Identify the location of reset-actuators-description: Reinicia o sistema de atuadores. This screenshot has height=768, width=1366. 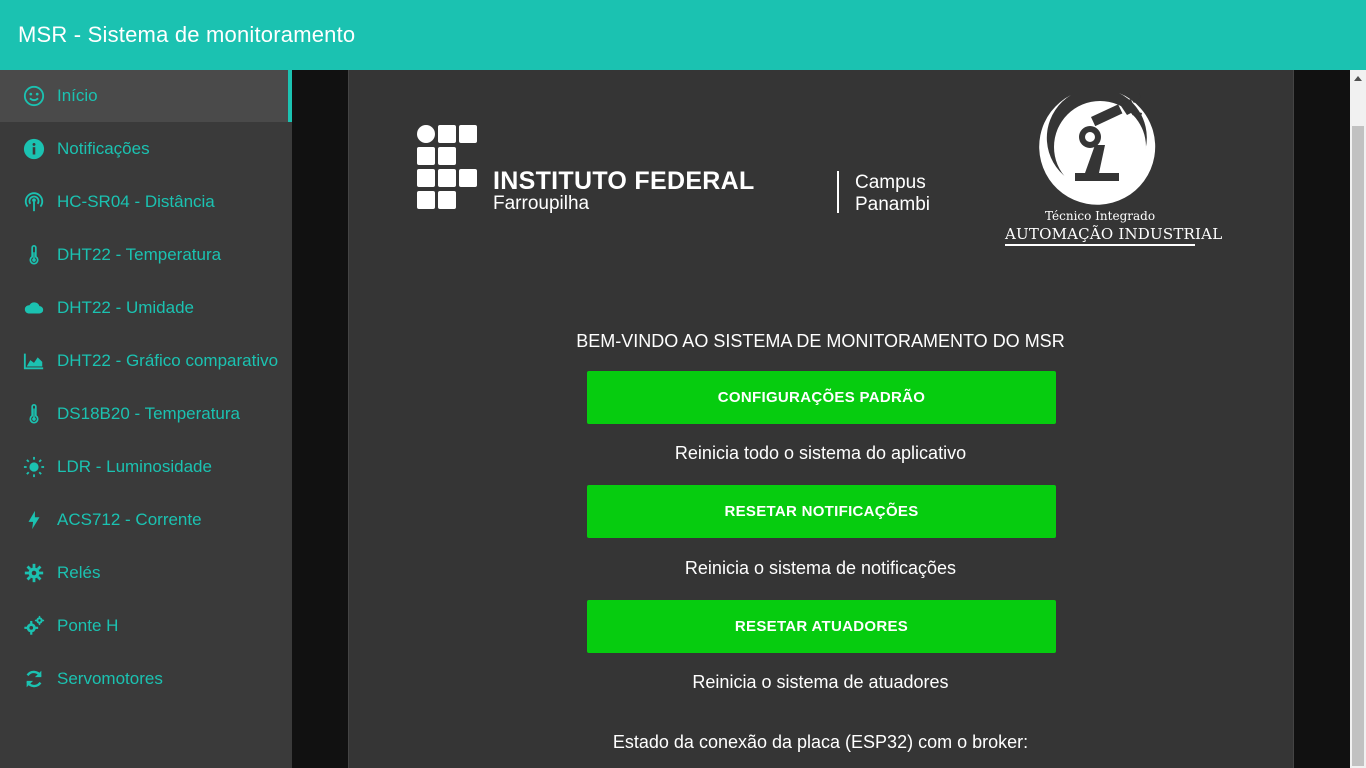
(820, 682).